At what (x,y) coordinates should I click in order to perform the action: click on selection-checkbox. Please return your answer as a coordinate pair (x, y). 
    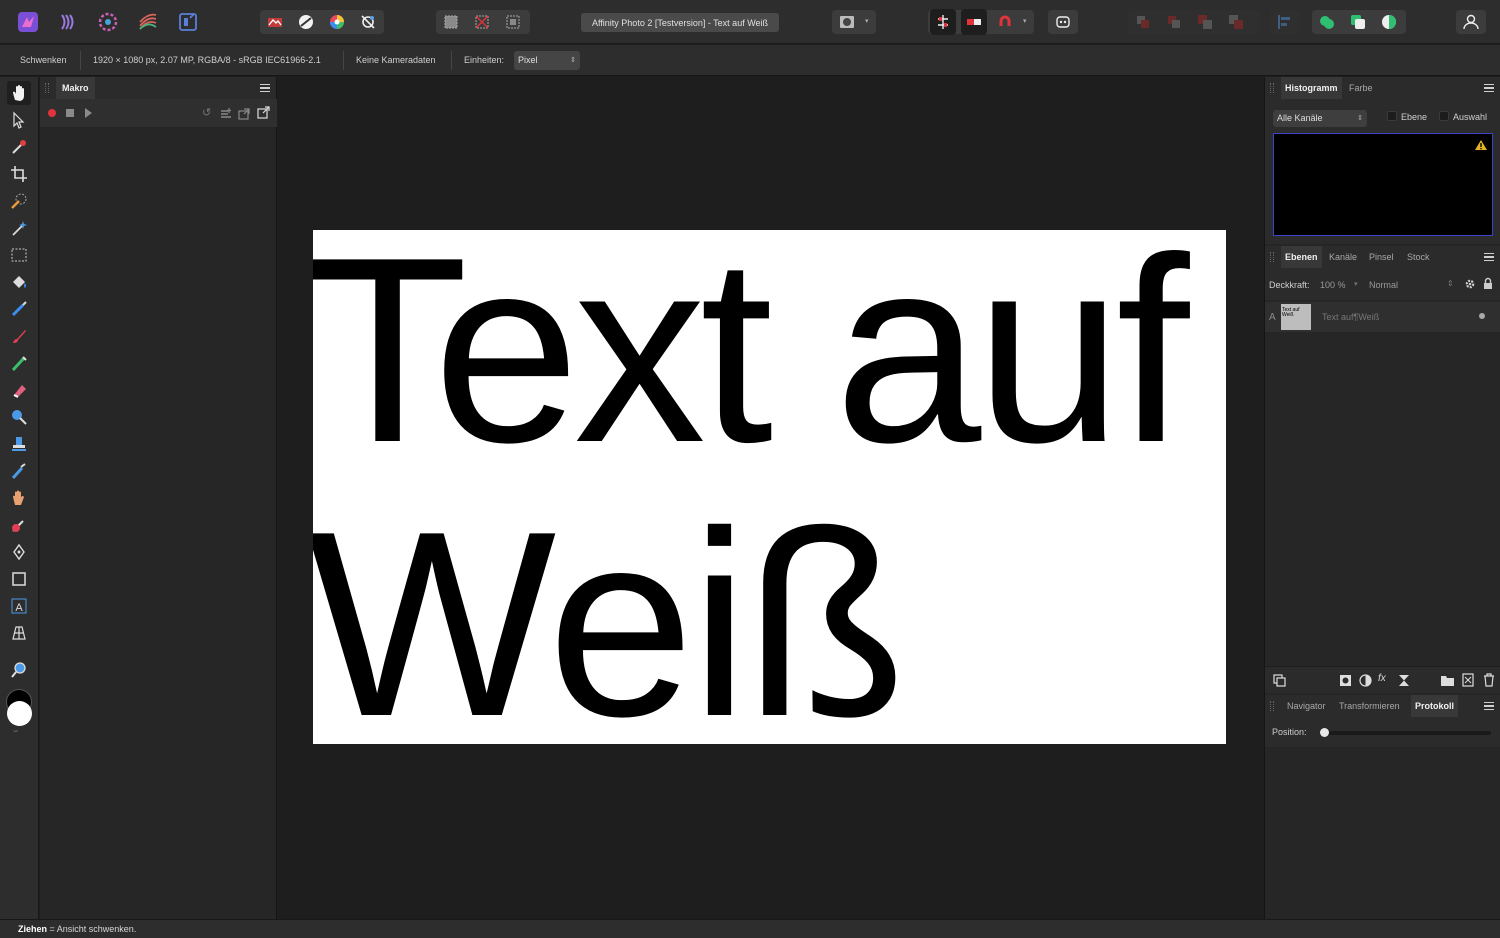
    Looking at the image, I should click on (1444, 116).